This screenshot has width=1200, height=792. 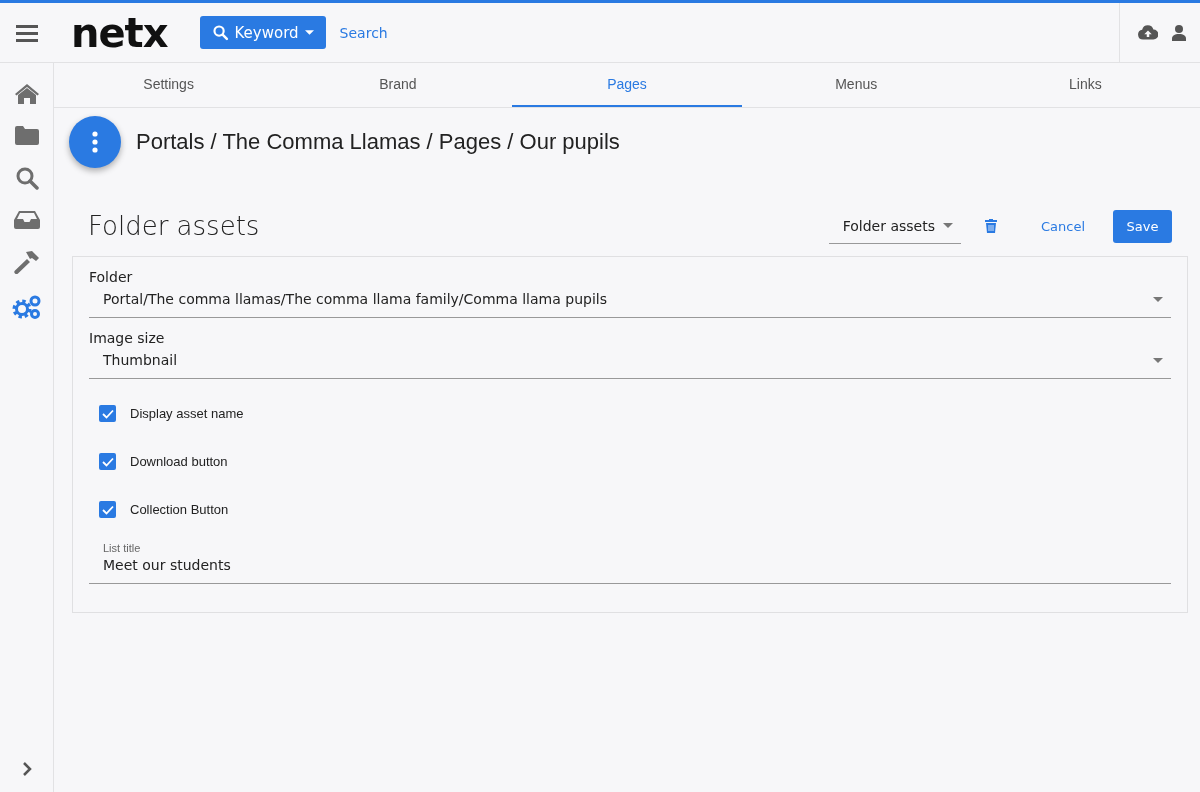 I want to click on cloud-upload-icon, so click(x=1148, y=32).